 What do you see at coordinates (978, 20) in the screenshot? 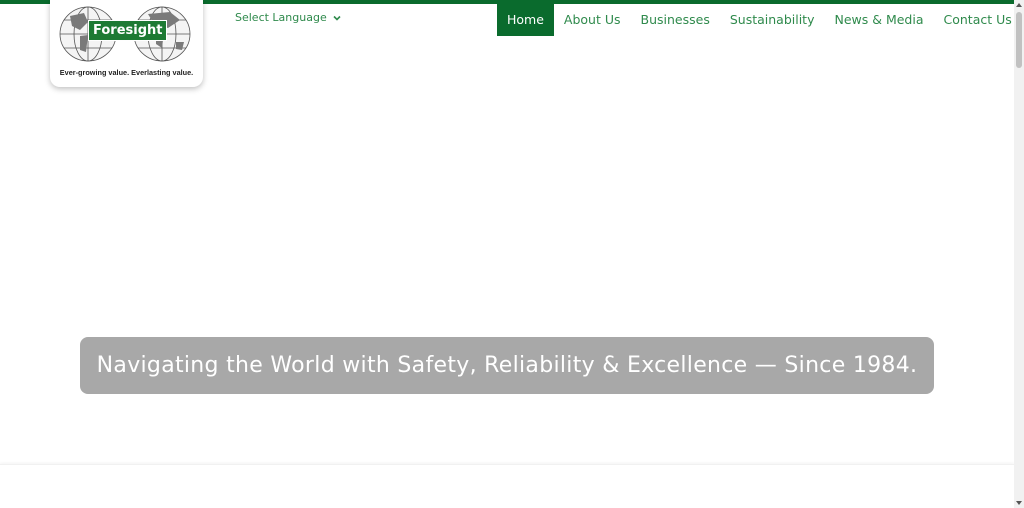
I see `nav-item-contact-us: Contact Us` at bounding box center [978, 20].